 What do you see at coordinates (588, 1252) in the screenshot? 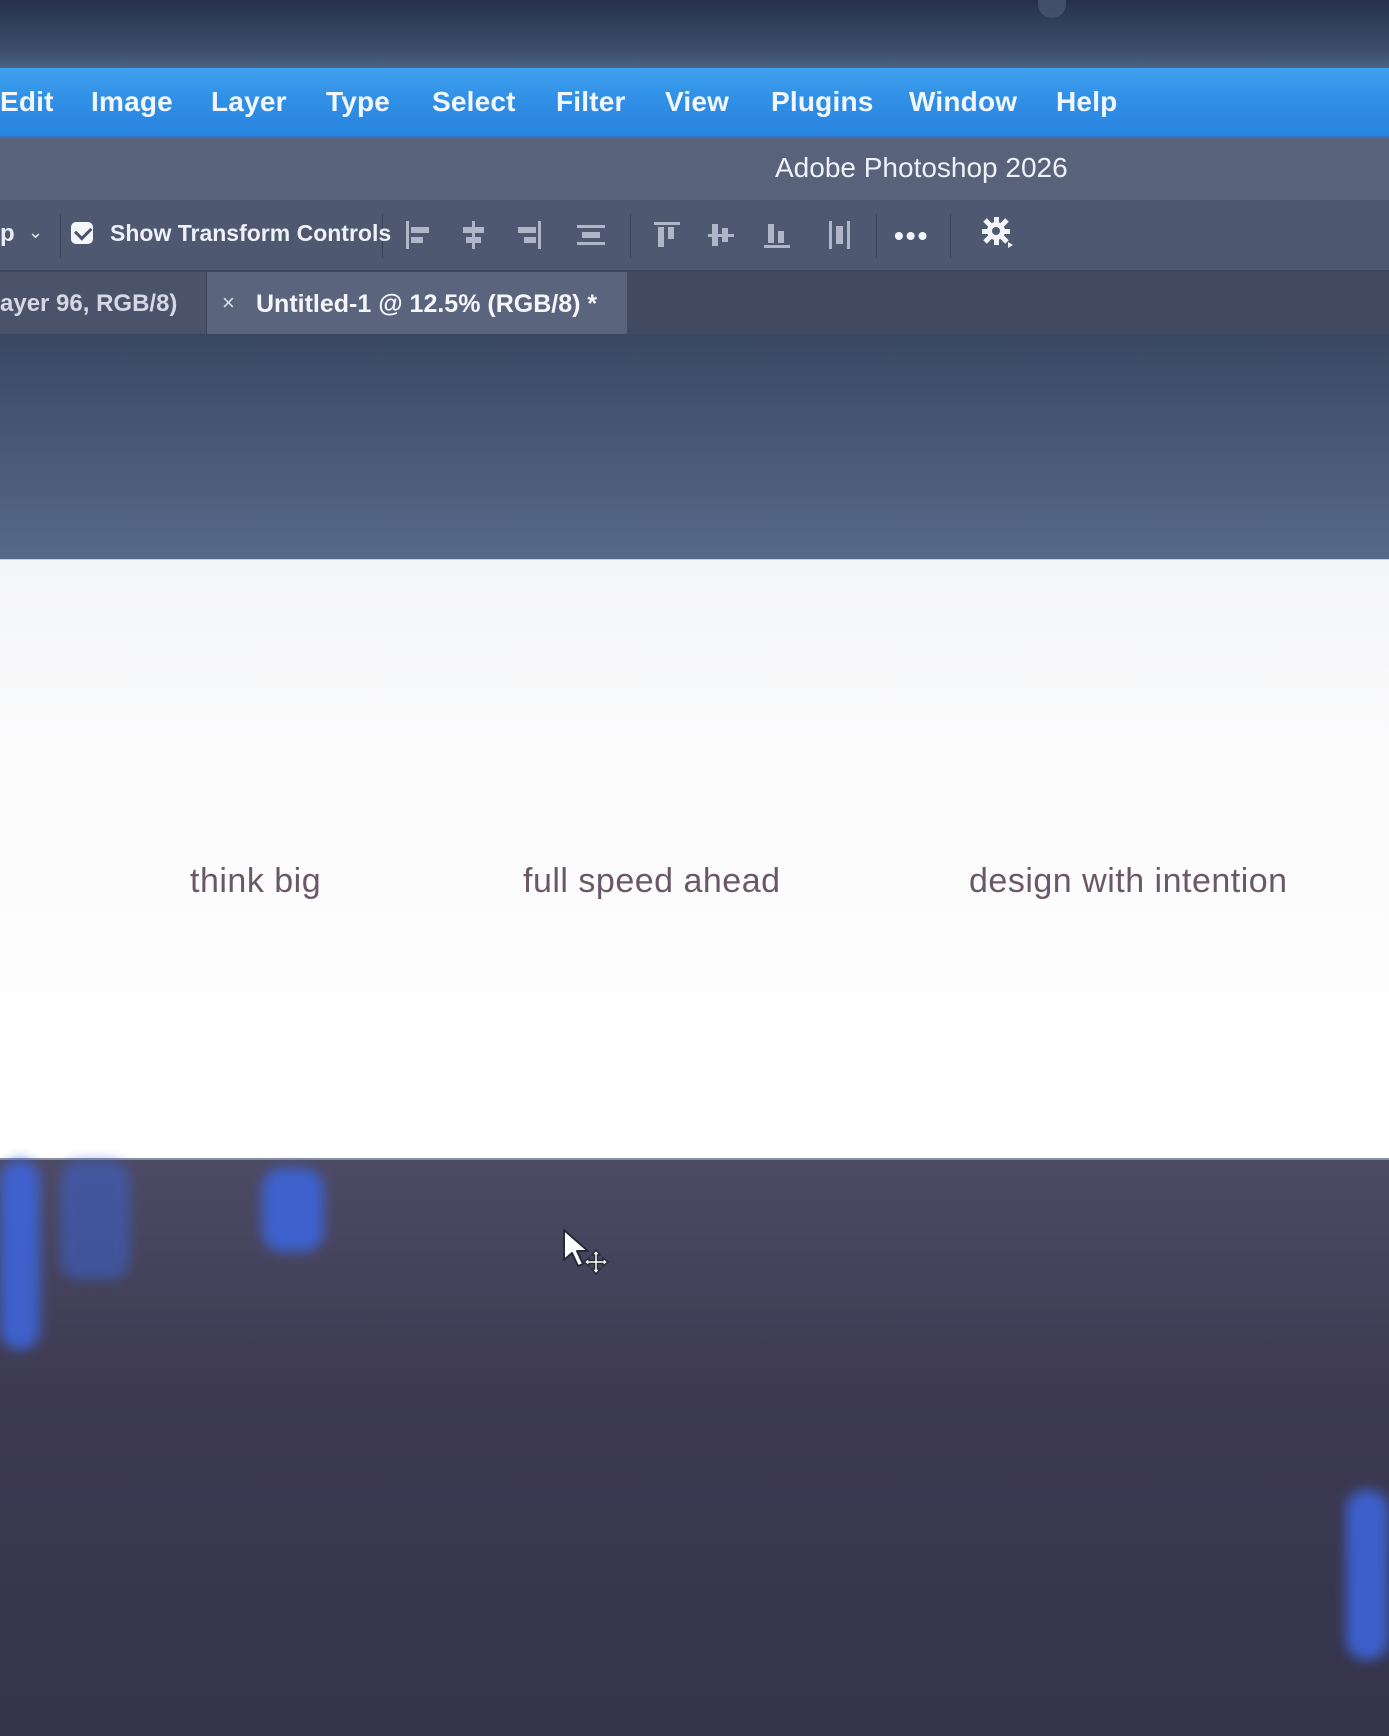
I see `move-tool-cursor-icon` at bounding box center [588, 1252].